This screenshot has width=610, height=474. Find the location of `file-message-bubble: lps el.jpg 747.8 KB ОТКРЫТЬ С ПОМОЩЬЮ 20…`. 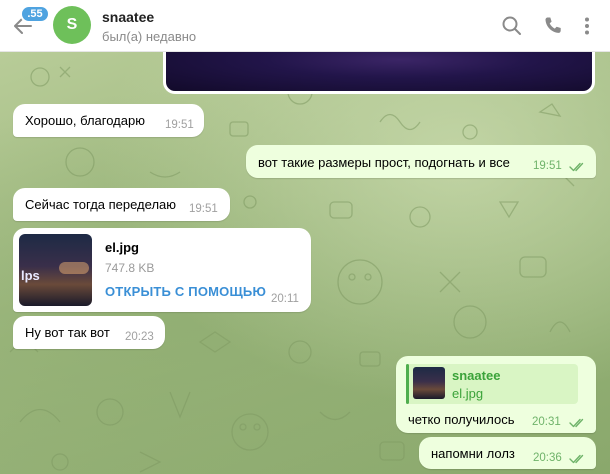

file-message-bubble: lps el.jpg 747.8 KB ОТКРЫТЬ С ПОМОЩЬЮ 20… is located at coordinates (162, 270).